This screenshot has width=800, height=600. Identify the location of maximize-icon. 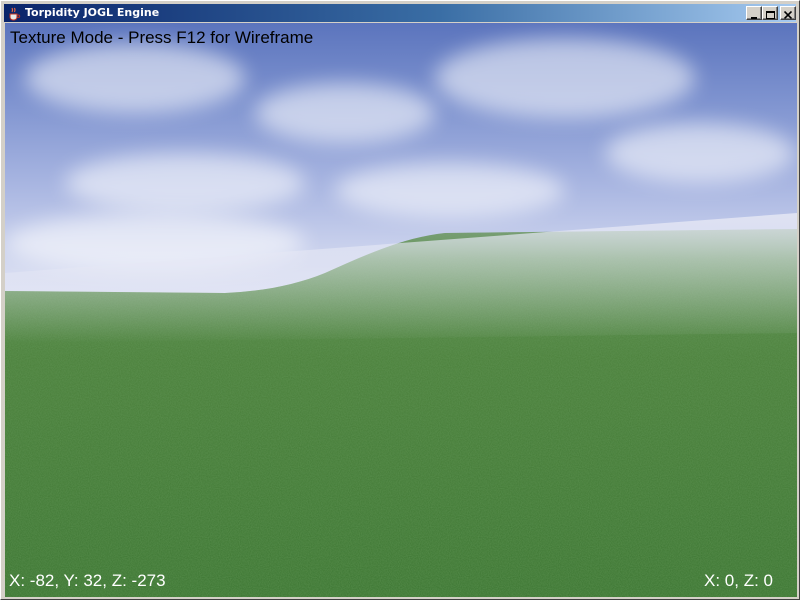
(770, 13).